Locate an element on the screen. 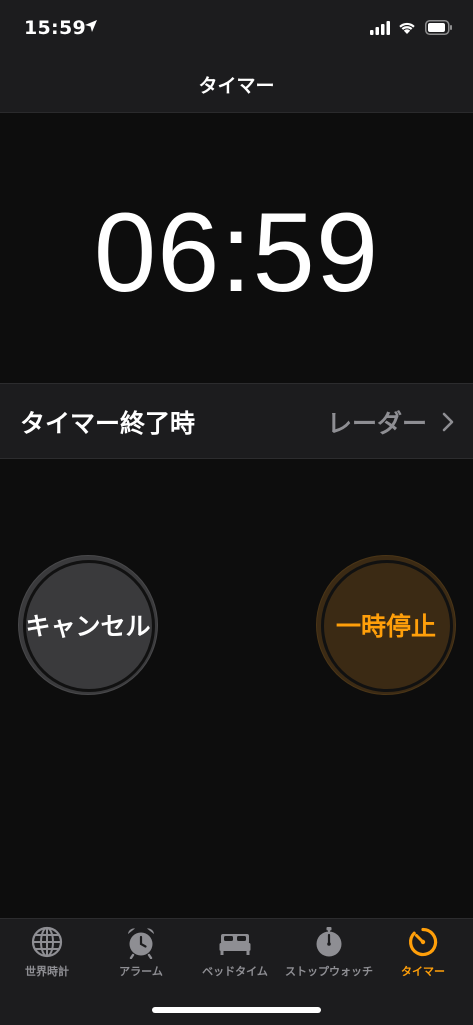 This screenshot has height=1025, width=473. pause-button-label: 一時停止 is located at coordinates (385, 626).